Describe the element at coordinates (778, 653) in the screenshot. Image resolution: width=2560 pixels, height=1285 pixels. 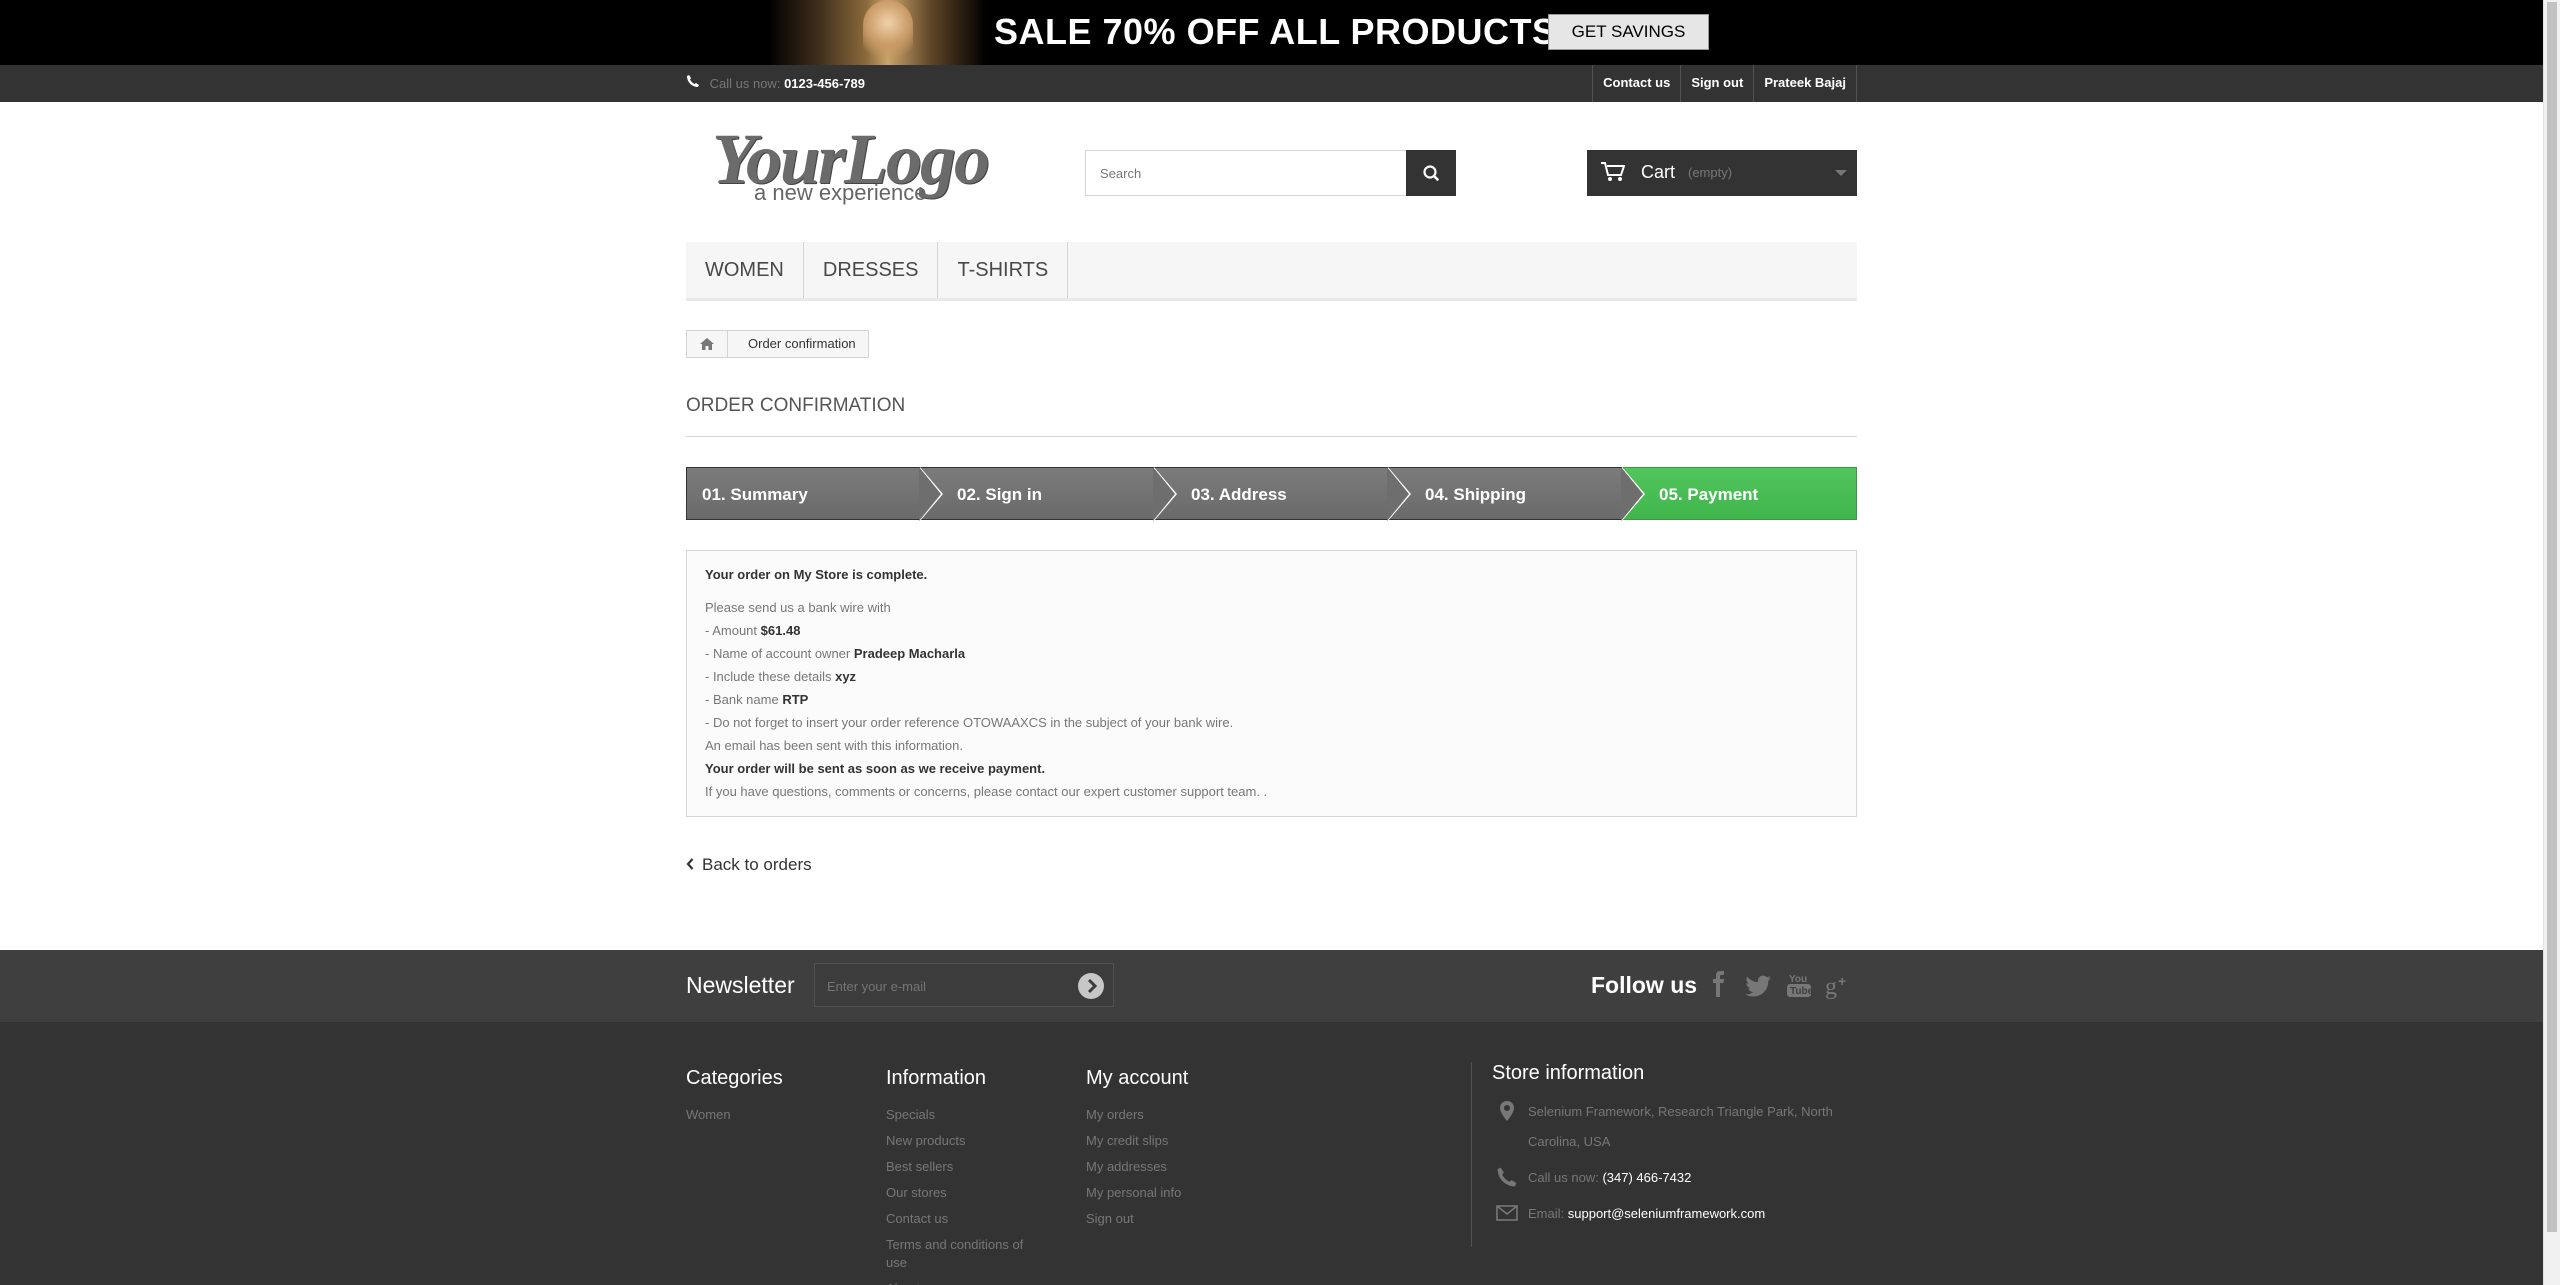
I see `owner-label: - Name of account owner` at that location.